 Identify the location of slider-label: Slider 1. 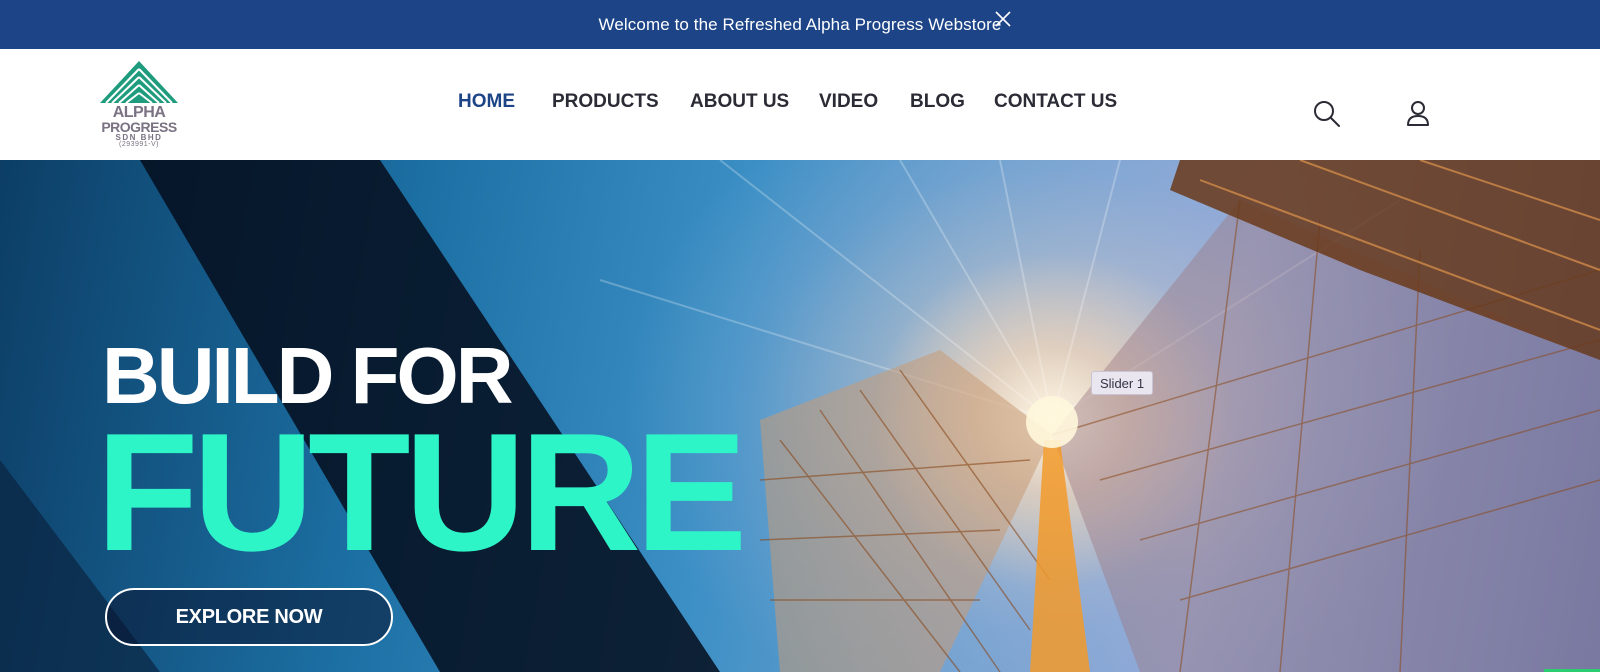
(1122, 383).